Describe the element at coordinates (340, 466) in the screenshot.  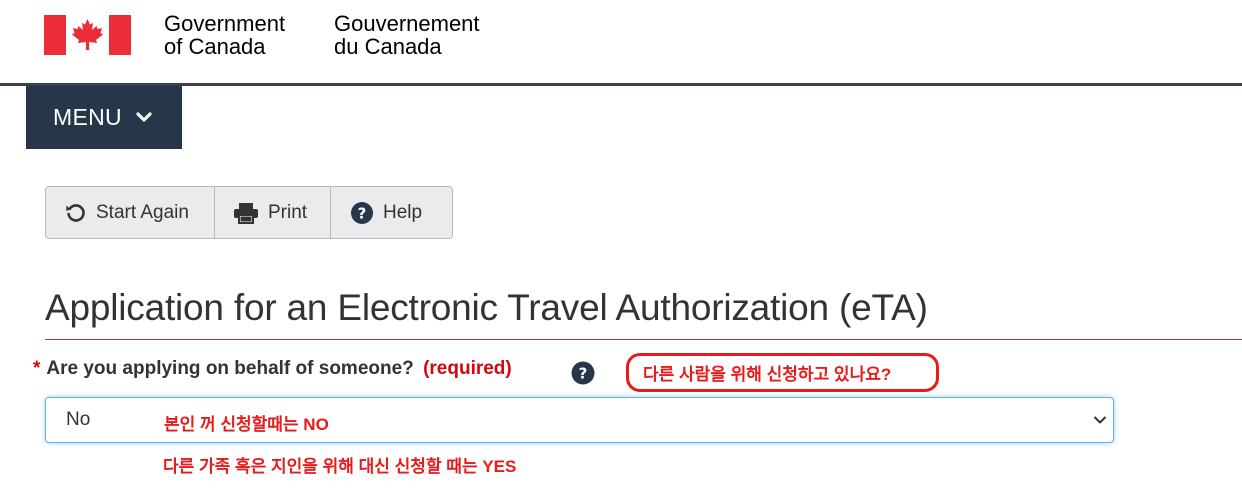
I see `yes-option-annotation: 다른 가족 혹은 지인을 위해 대신 신청할 때는 YES` at that location.